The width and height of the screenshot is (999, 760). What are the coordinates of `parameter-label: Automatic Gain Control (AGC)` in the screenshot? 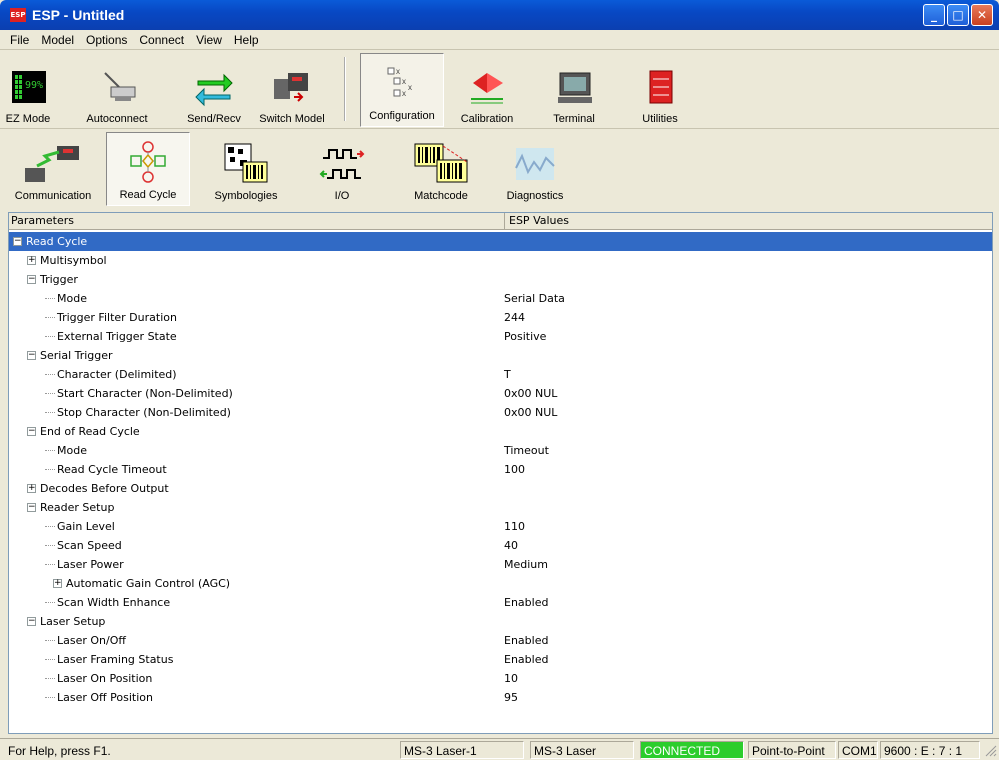 It's located at (148, 583).